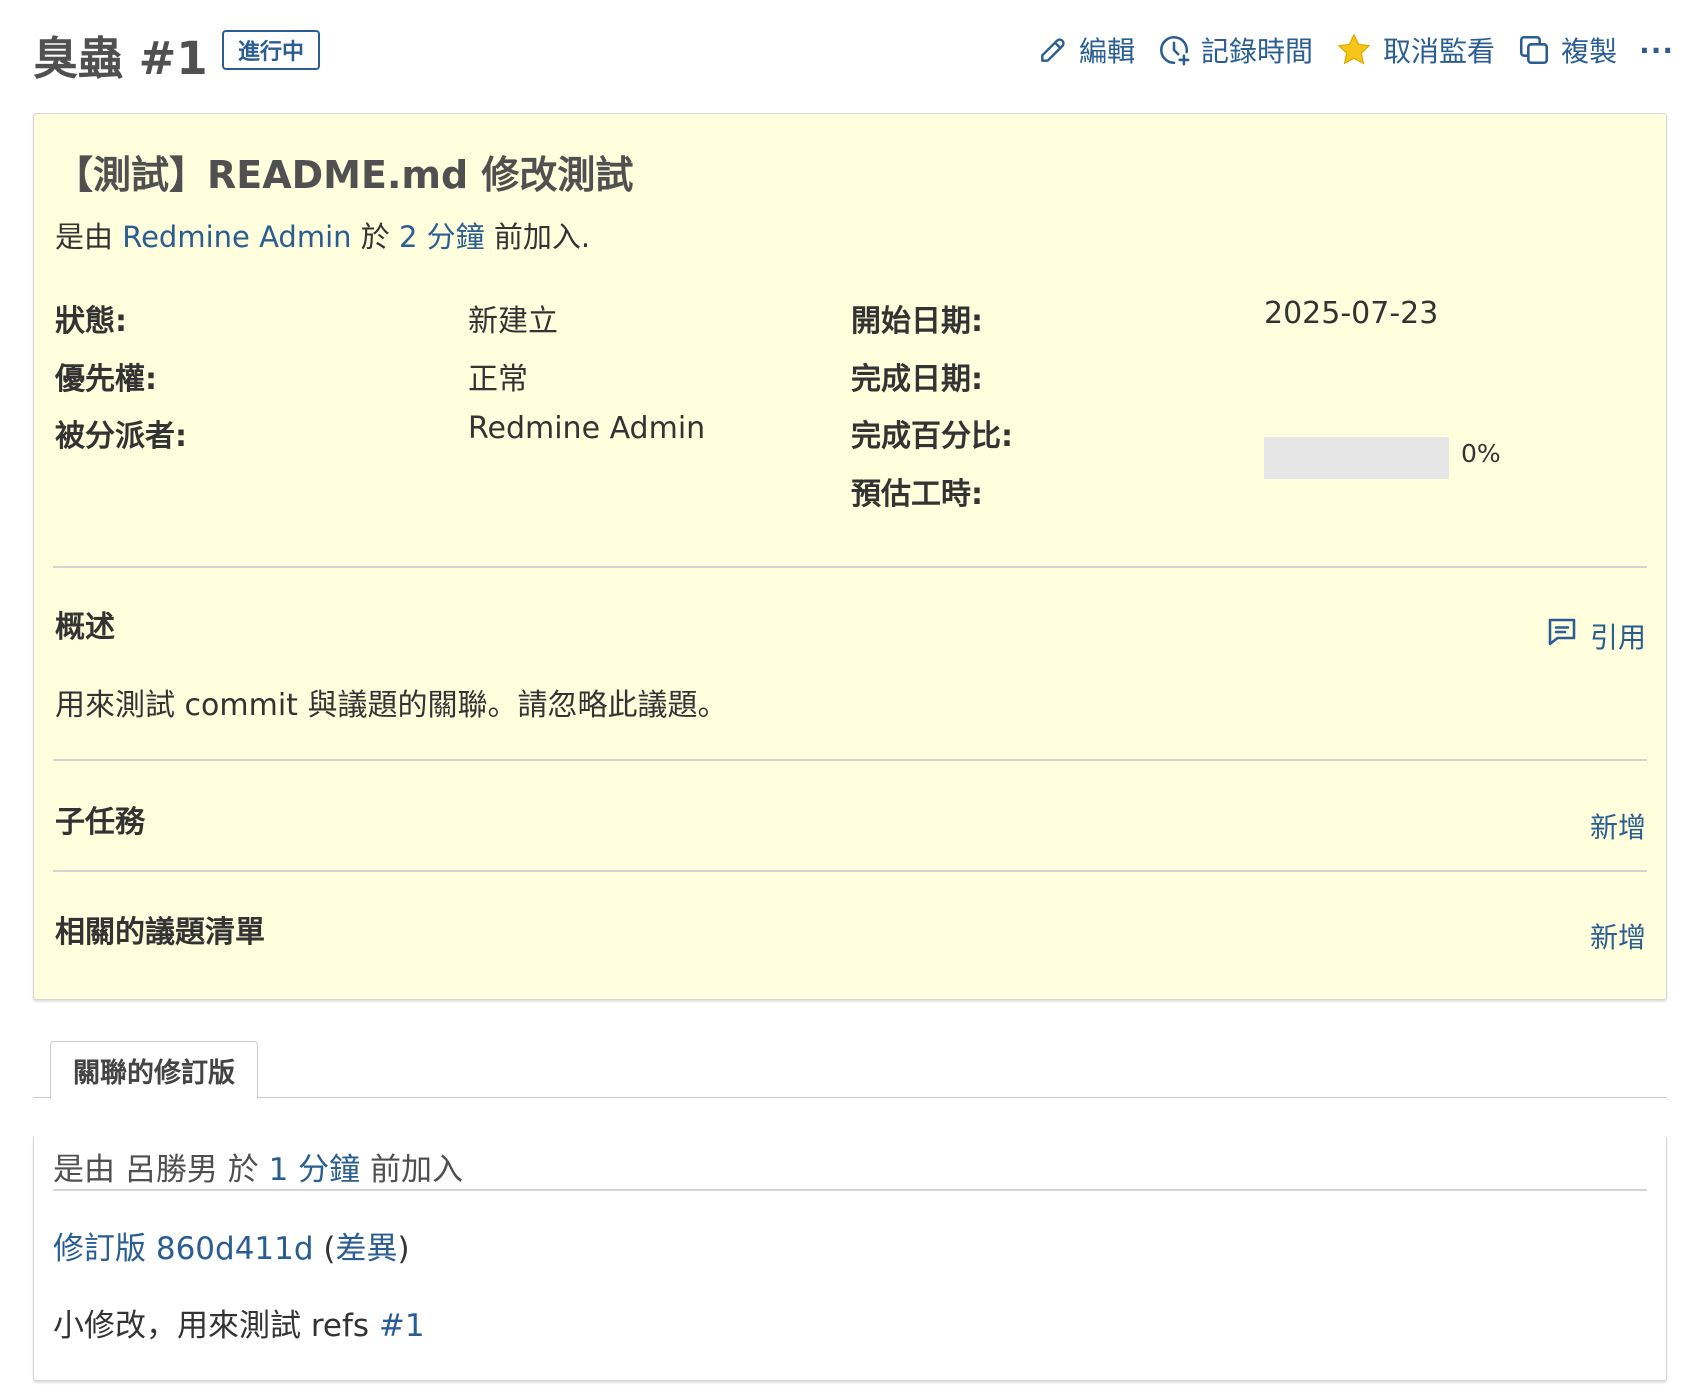 The image size is (1704, 1400). I want to click on unwatch-label: 取消監看, so click(1439, 51).